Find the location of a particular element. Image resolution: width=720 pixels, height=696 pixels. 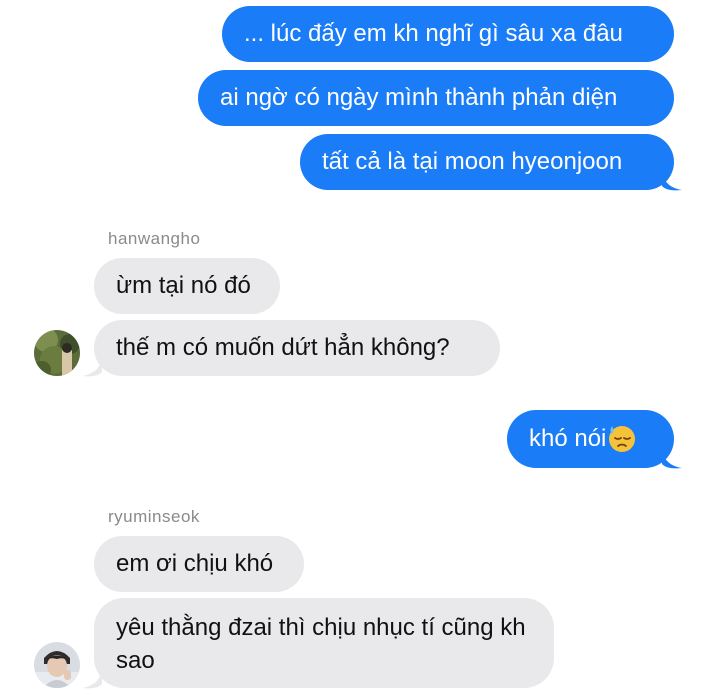

message-text: khó nói is located at coordinates (568, 438).